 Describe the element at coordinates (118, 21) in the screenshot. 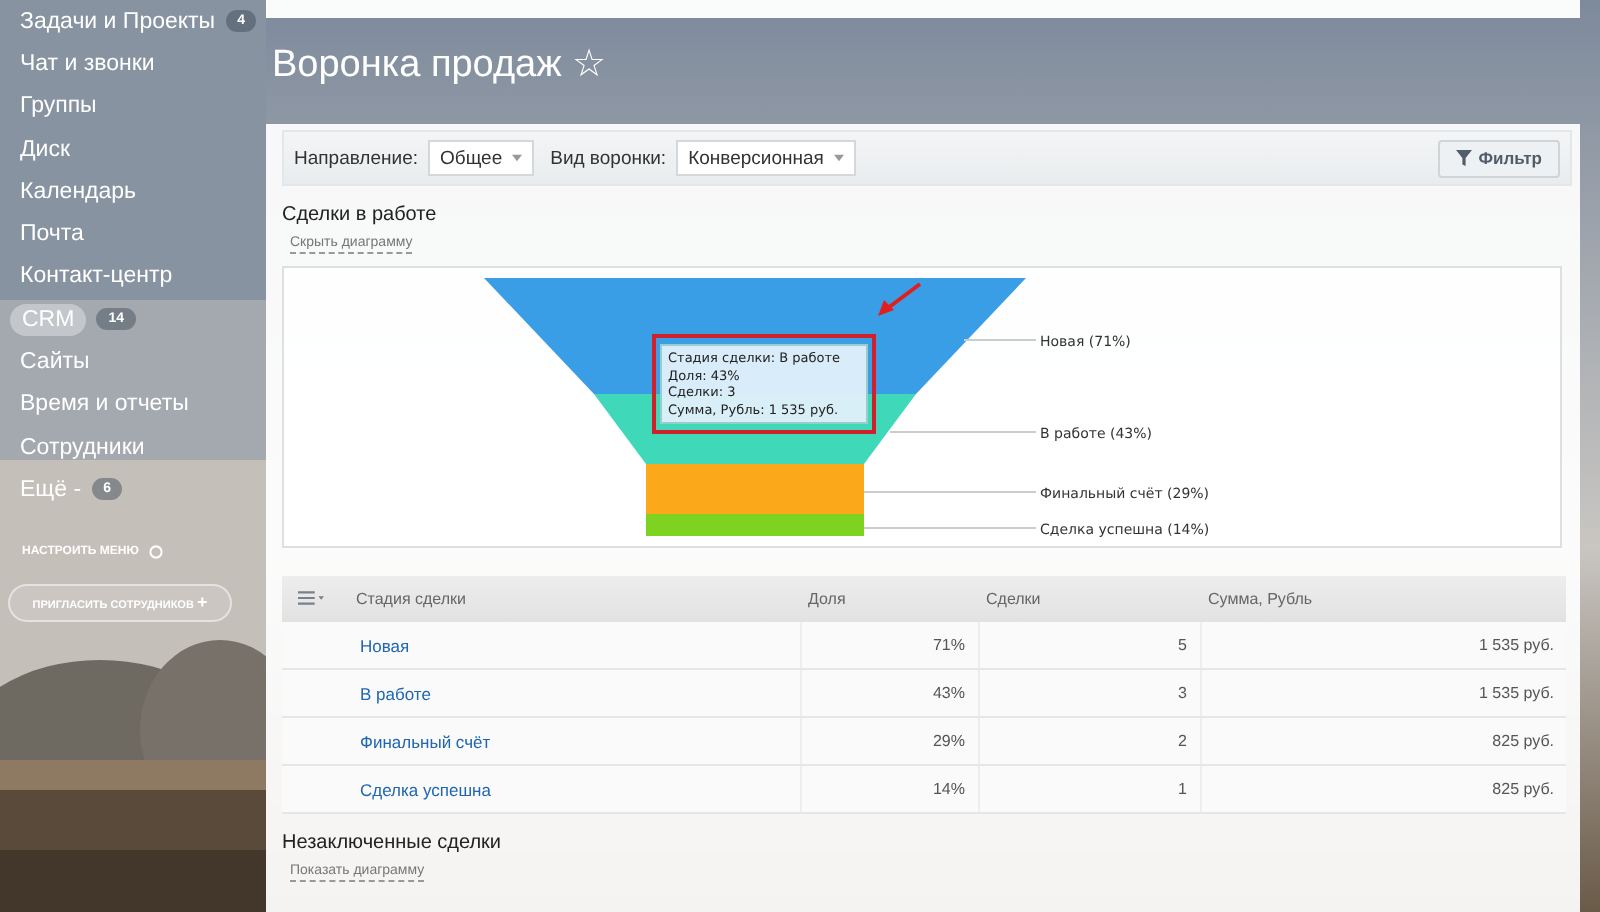

I see `menu-item: Задачи и Проекты` at that location.